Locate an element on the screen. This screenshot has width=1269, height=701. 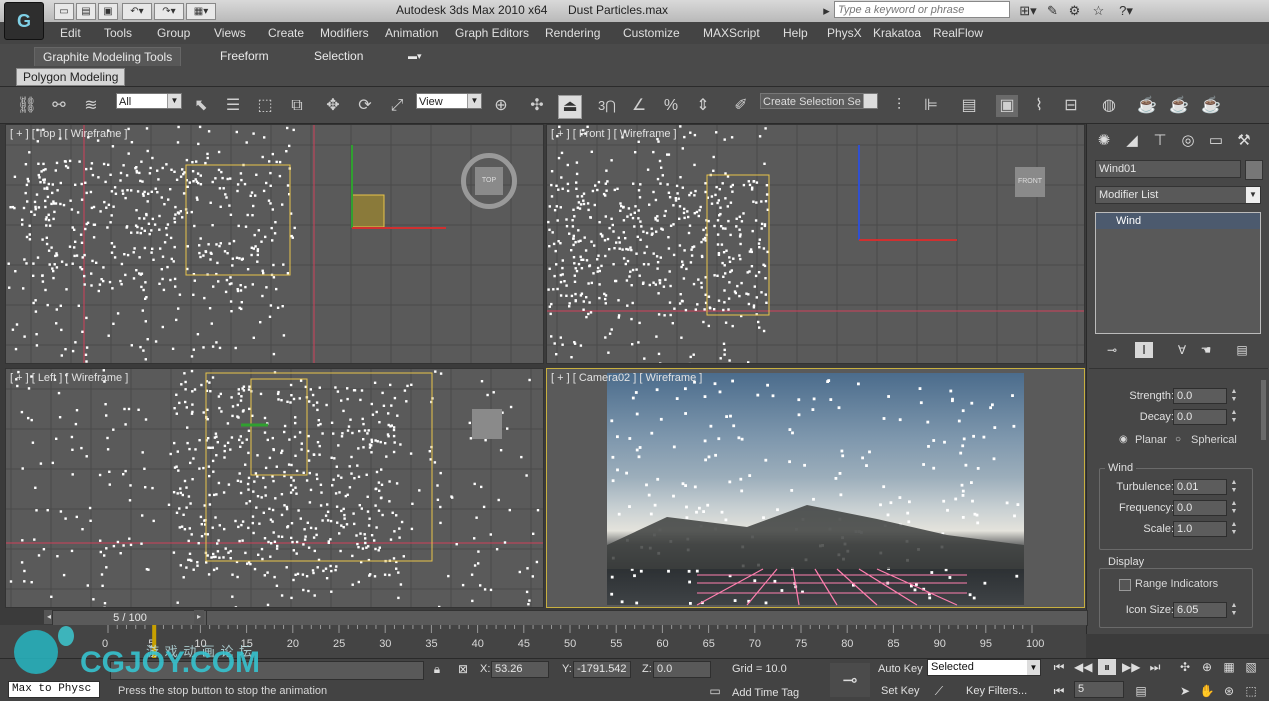
object-color-swatch is located at coordinates (1254, 170).